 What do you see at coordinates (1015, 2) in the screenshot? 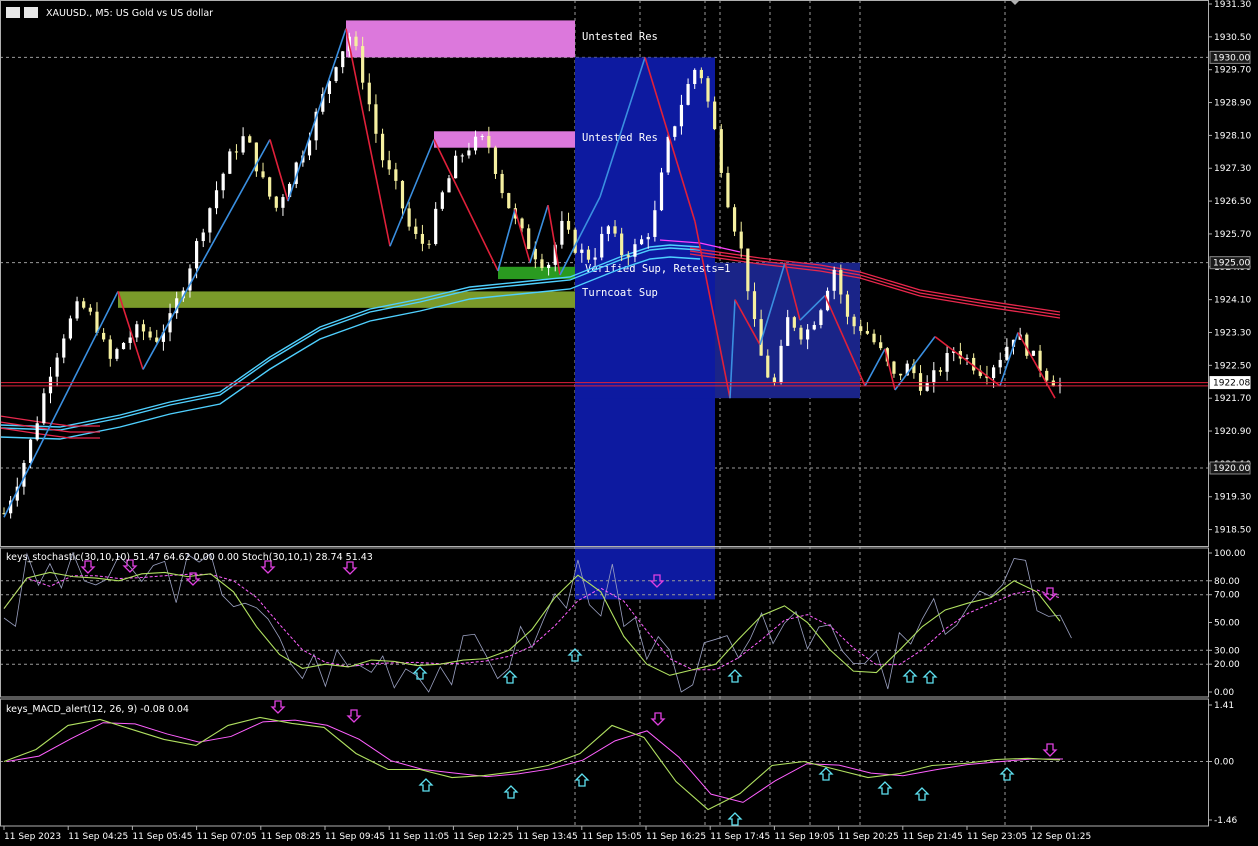
I see `shift-marker-icon` at bounding box center [1015, 2].